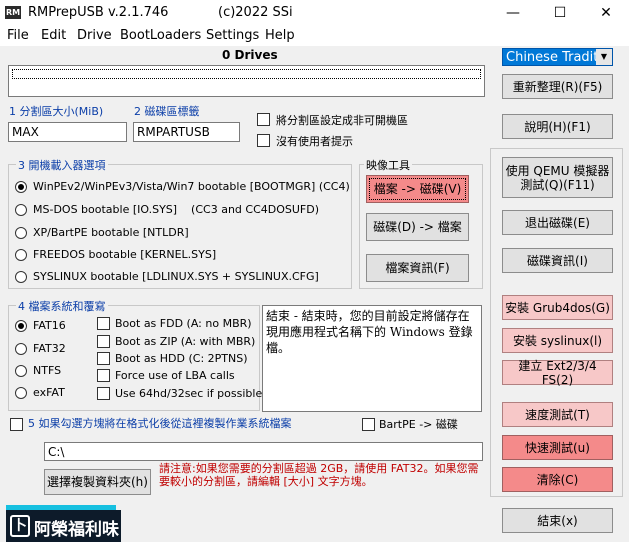 The image size is (629, 542). What do you see at coordinates (554, 57) in the screenshot?
I see `language-value: Chinese Traditi` at bounding box center [554, 57].